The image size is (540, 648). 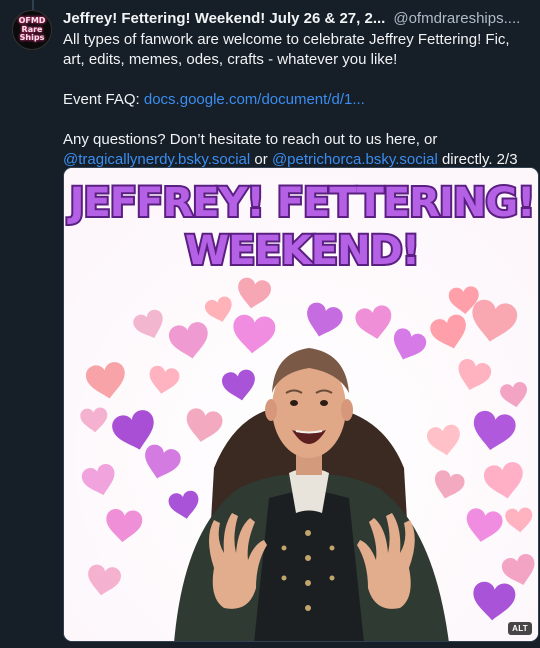 What do you see at coordinates (301, 203) in the screenshot?
I see `image-title-line-1: JEFFREY! FETTERING!` at bounding box center [301, 203].